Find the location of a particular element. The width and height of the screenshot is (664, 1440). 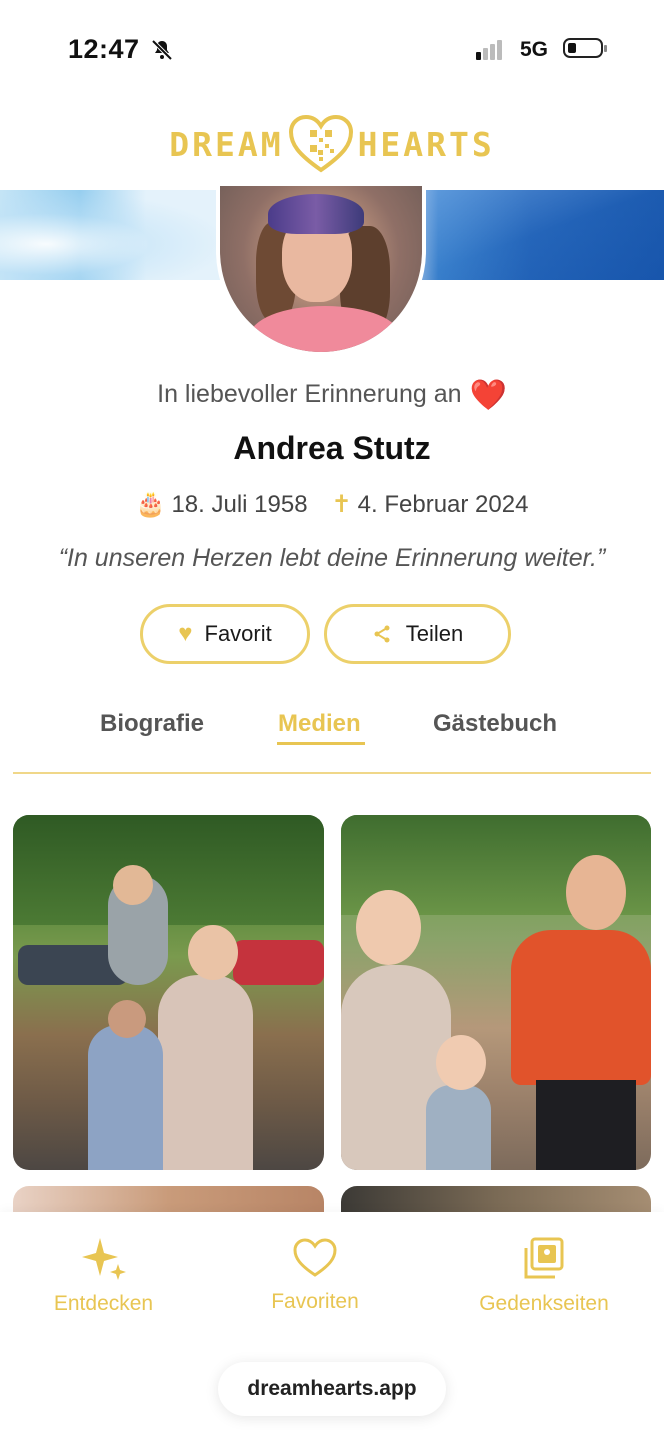

memory-caption: In liebevoller Erinnerung an ❤️ is located at coordinates (332, 395).